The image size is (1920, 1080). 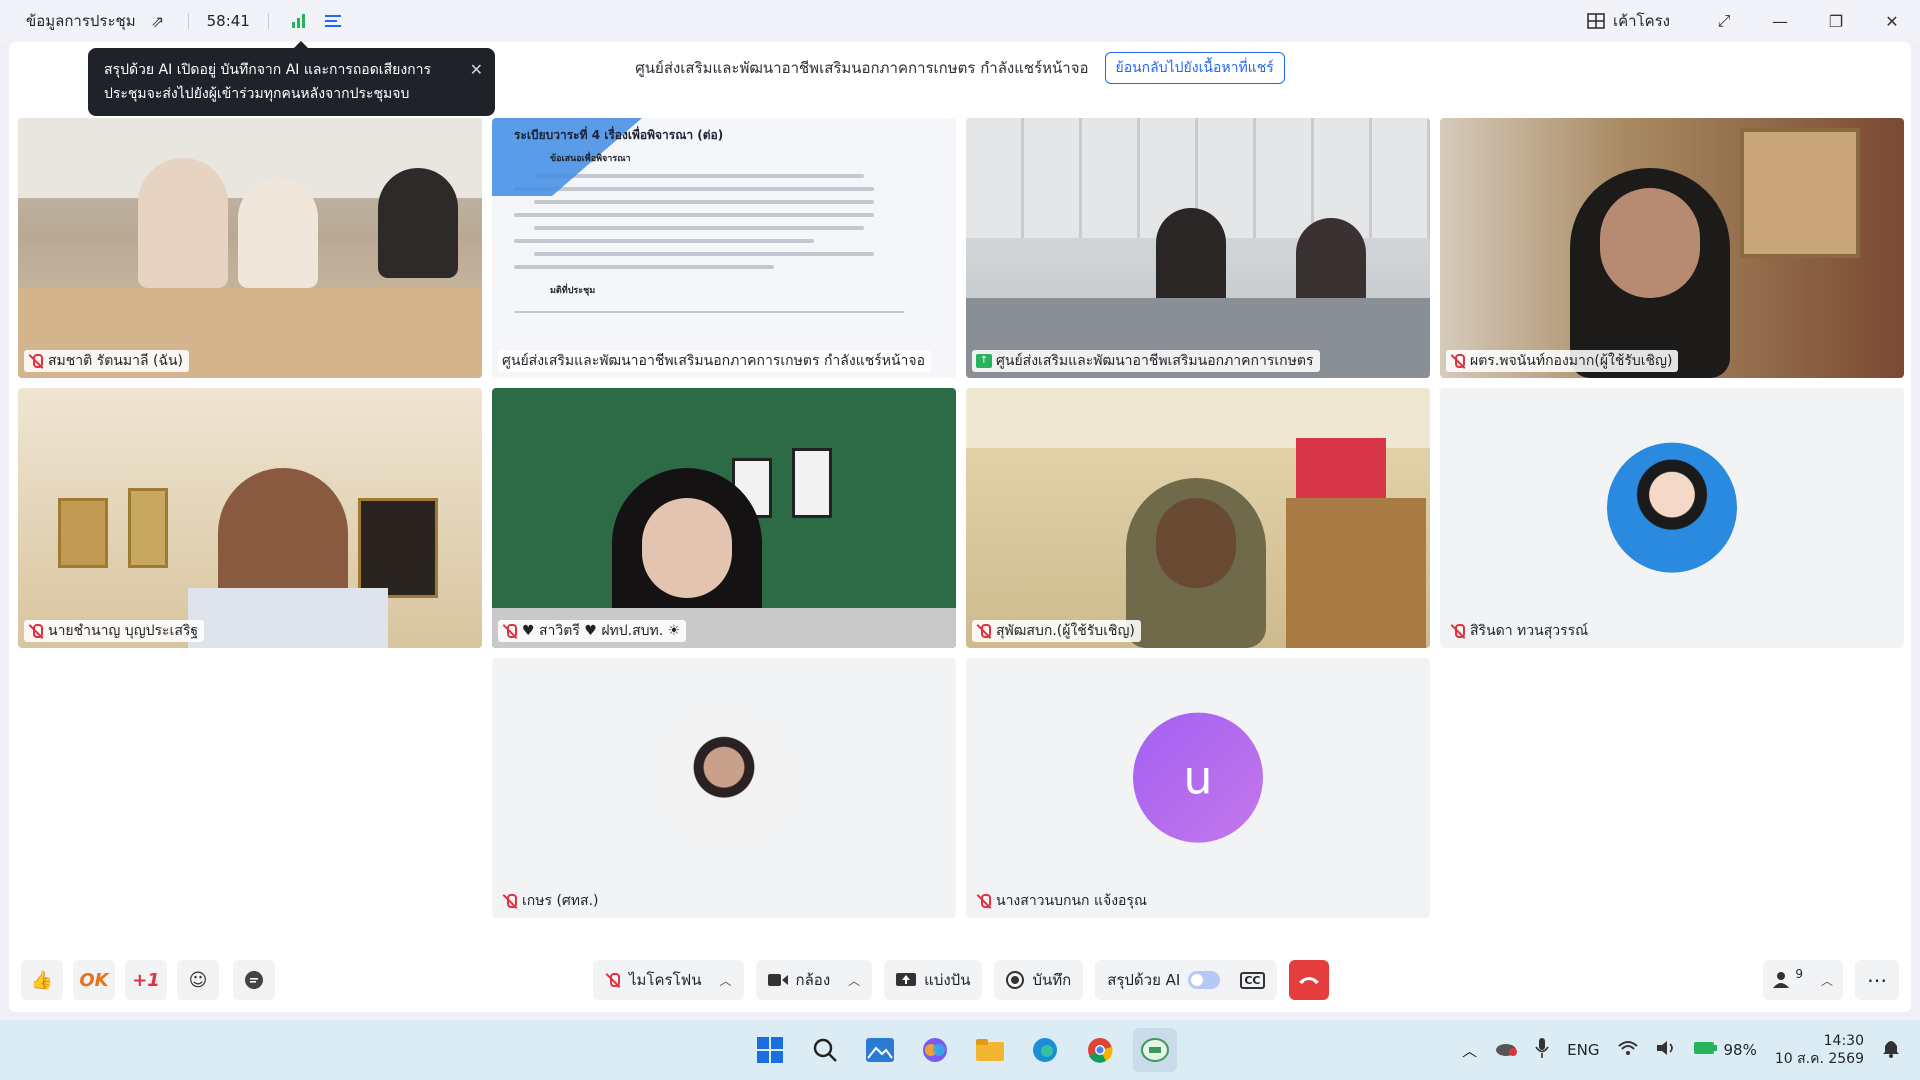 What do you see at coordinates (984, 361) in the screenshot?
I see `screen-share-icon: ↑` at bounding box center [984, 361].